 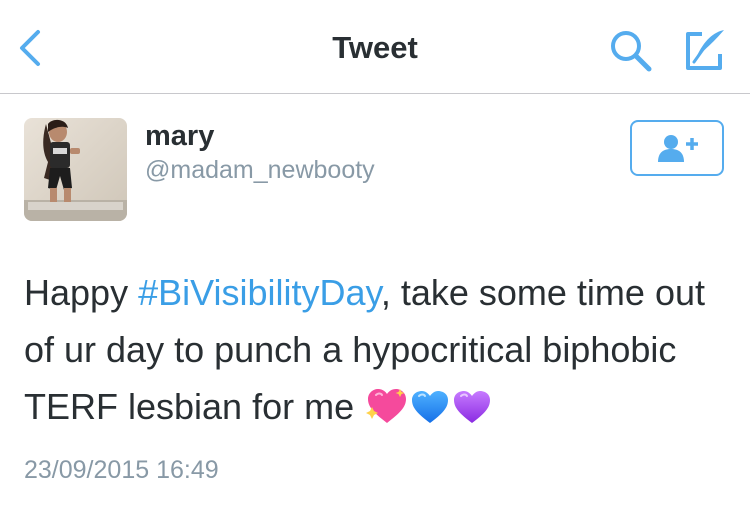 I want to click on compose-tweet-icon, so click(x=705, y=50).